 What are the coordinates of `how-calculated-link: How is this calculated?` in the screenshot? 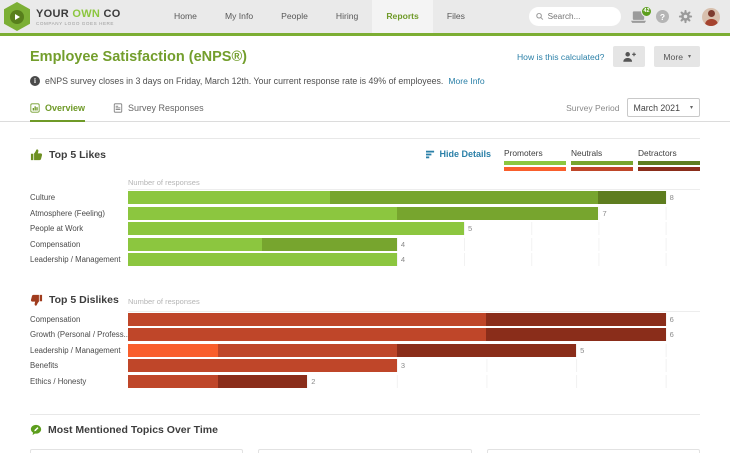 It's located at (560, 57).